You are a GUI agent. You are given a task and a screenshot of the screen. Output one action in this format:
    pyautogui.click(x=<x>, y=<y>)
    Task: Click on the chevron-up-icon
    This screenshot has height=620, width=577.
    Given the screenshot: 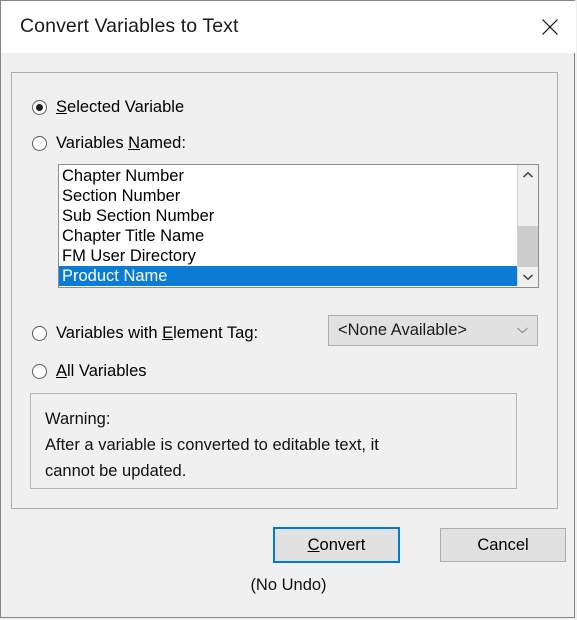 What is the action you would take?
    pyautogui.click(x=528, y=175)
    